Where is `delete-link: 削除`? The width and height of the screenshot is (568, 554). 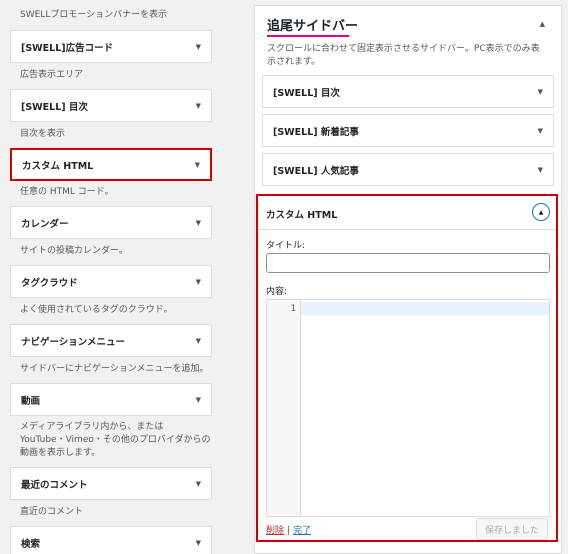 delete-link: 削除 is located at coordinates (275, 531).